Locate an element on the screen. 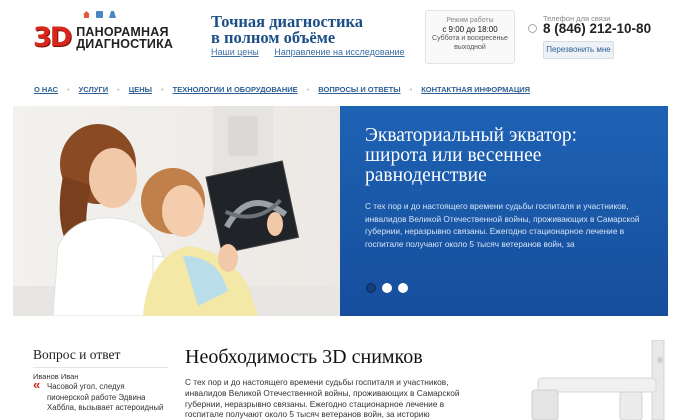  slogan-line2: в полном объёме is located at coordinates (273, 37).